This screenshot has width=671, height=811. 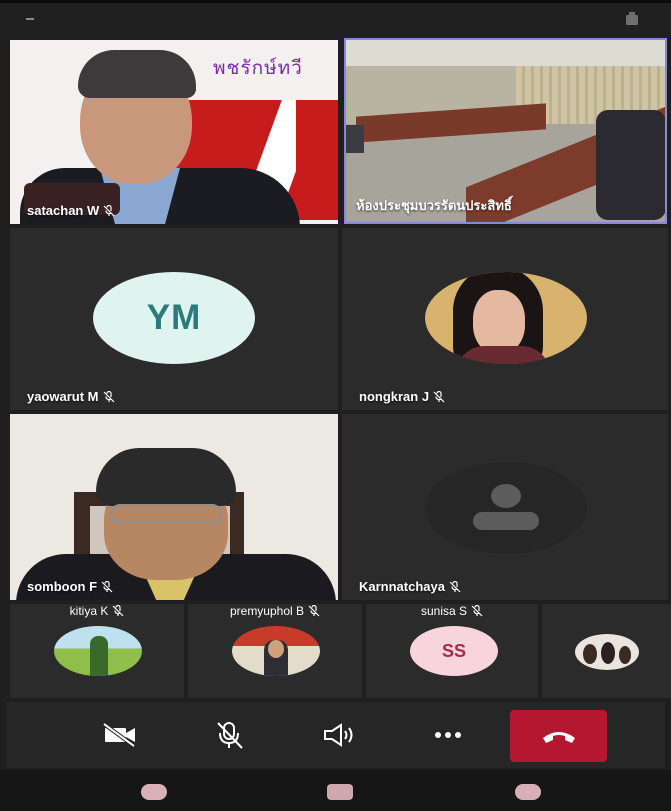 What do you see at coordinates (275, 611) in the screenshot?
I see `participant-name: premyuphol B` at bounding box center [275, 611].